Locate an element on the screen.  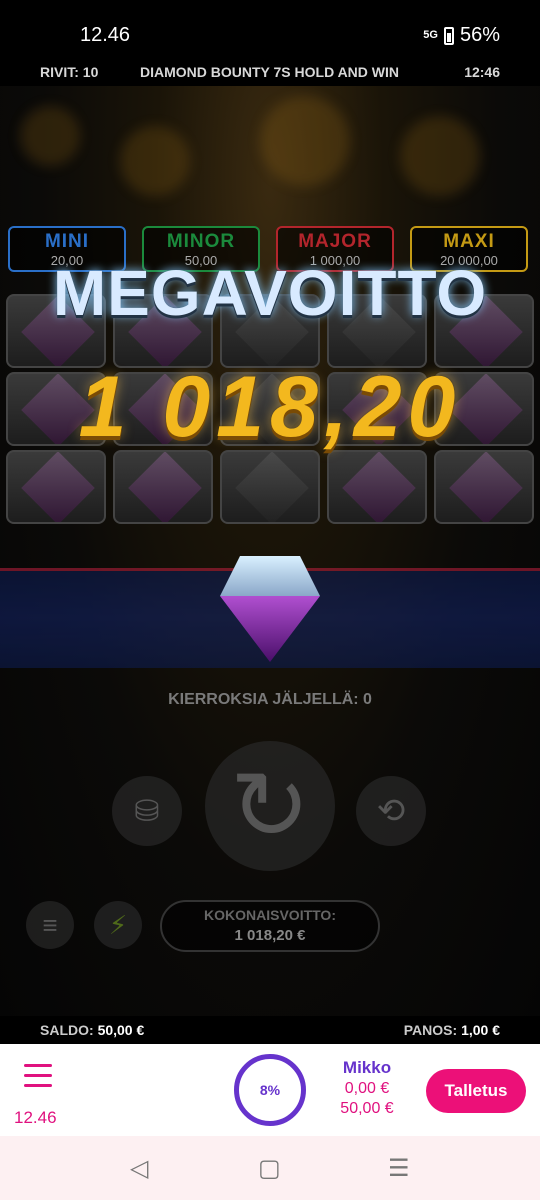
saldo: SALDO: 50,00 € is located at coordinates (92, 1030).